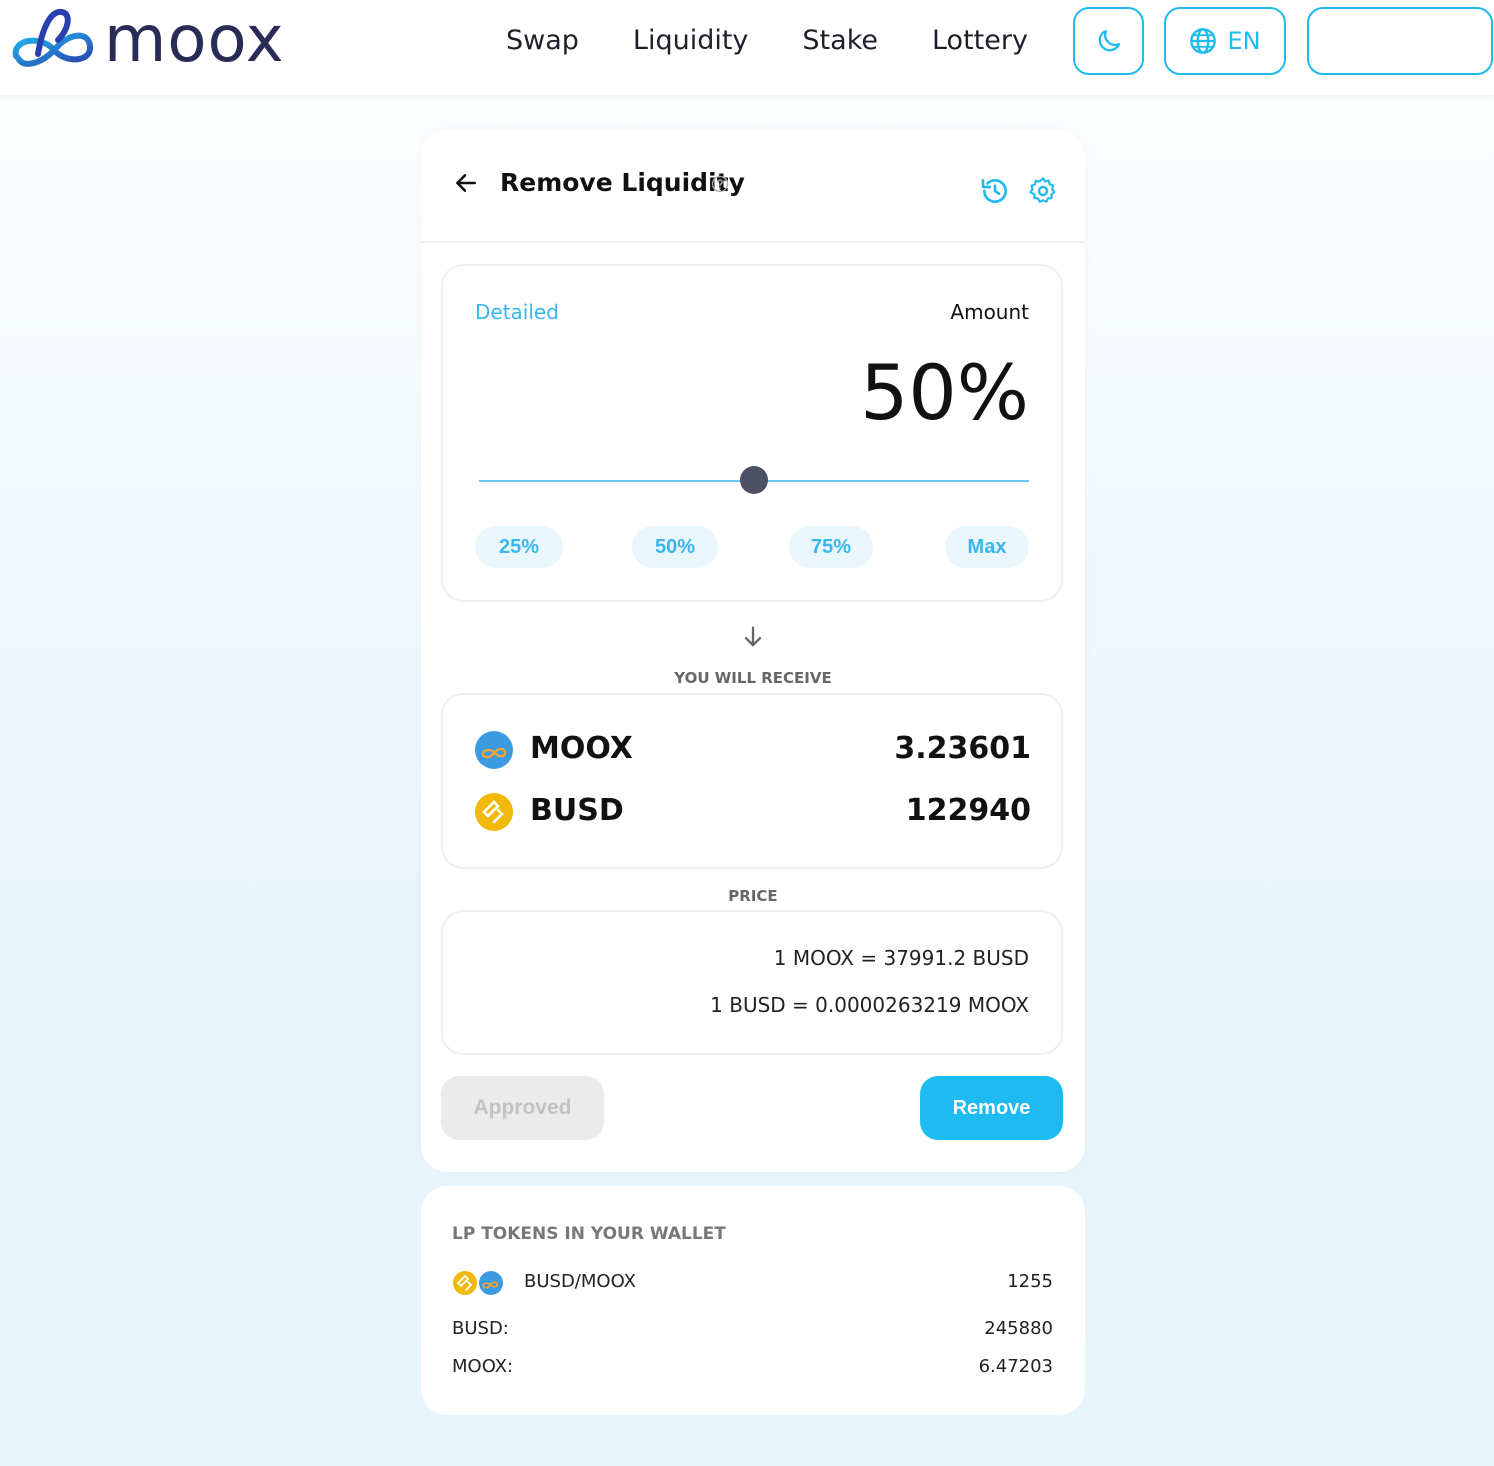 The width and height of the screenshot is (1494, 1466). What do you see at coordinates (753, 186) in the screenshot?
I see `card-header: Remove Liquidity` at bounding box center [753, 186].